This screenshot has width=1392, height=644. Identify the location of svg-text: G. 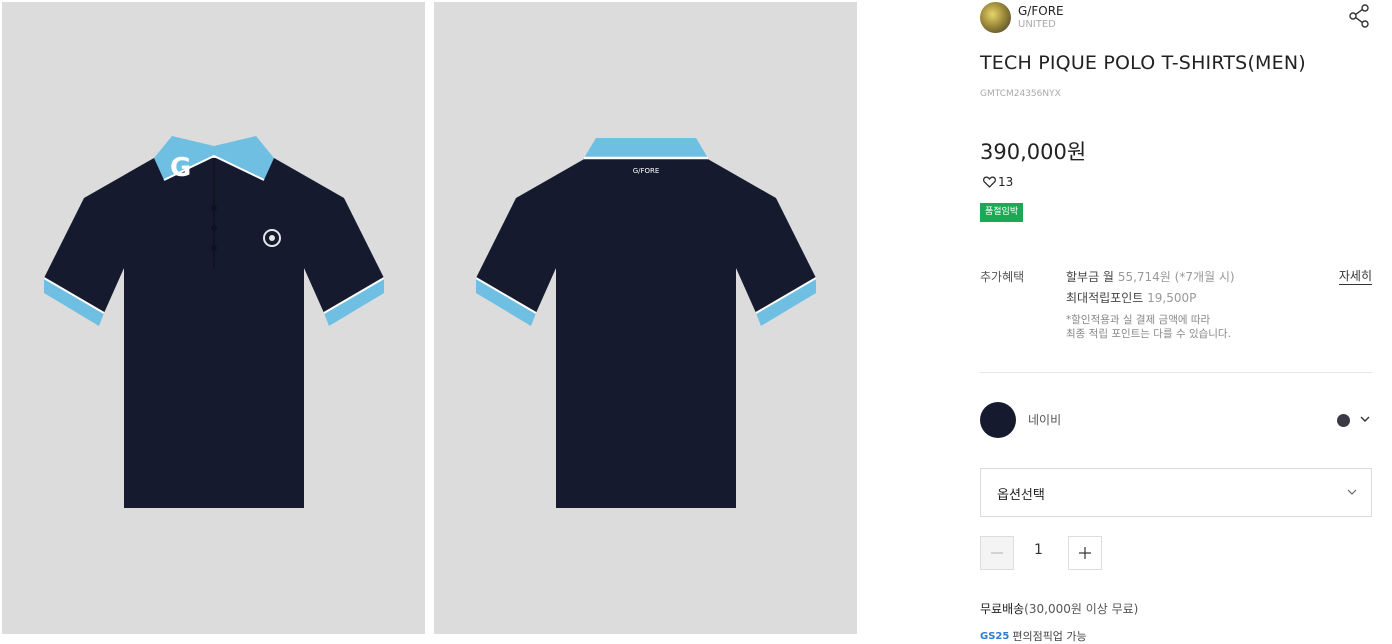
(180, 168).